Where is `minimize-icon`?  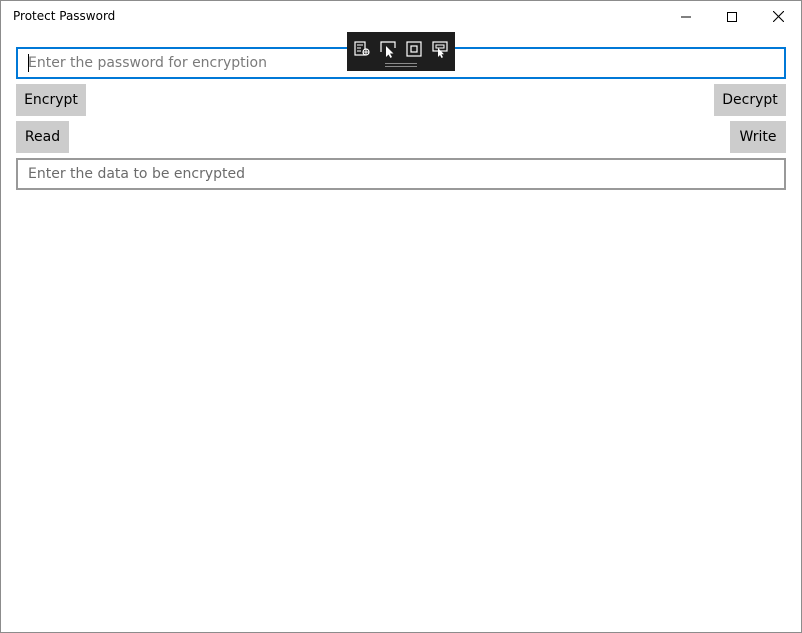 minimize-icon is located at coordinates (686, 16).